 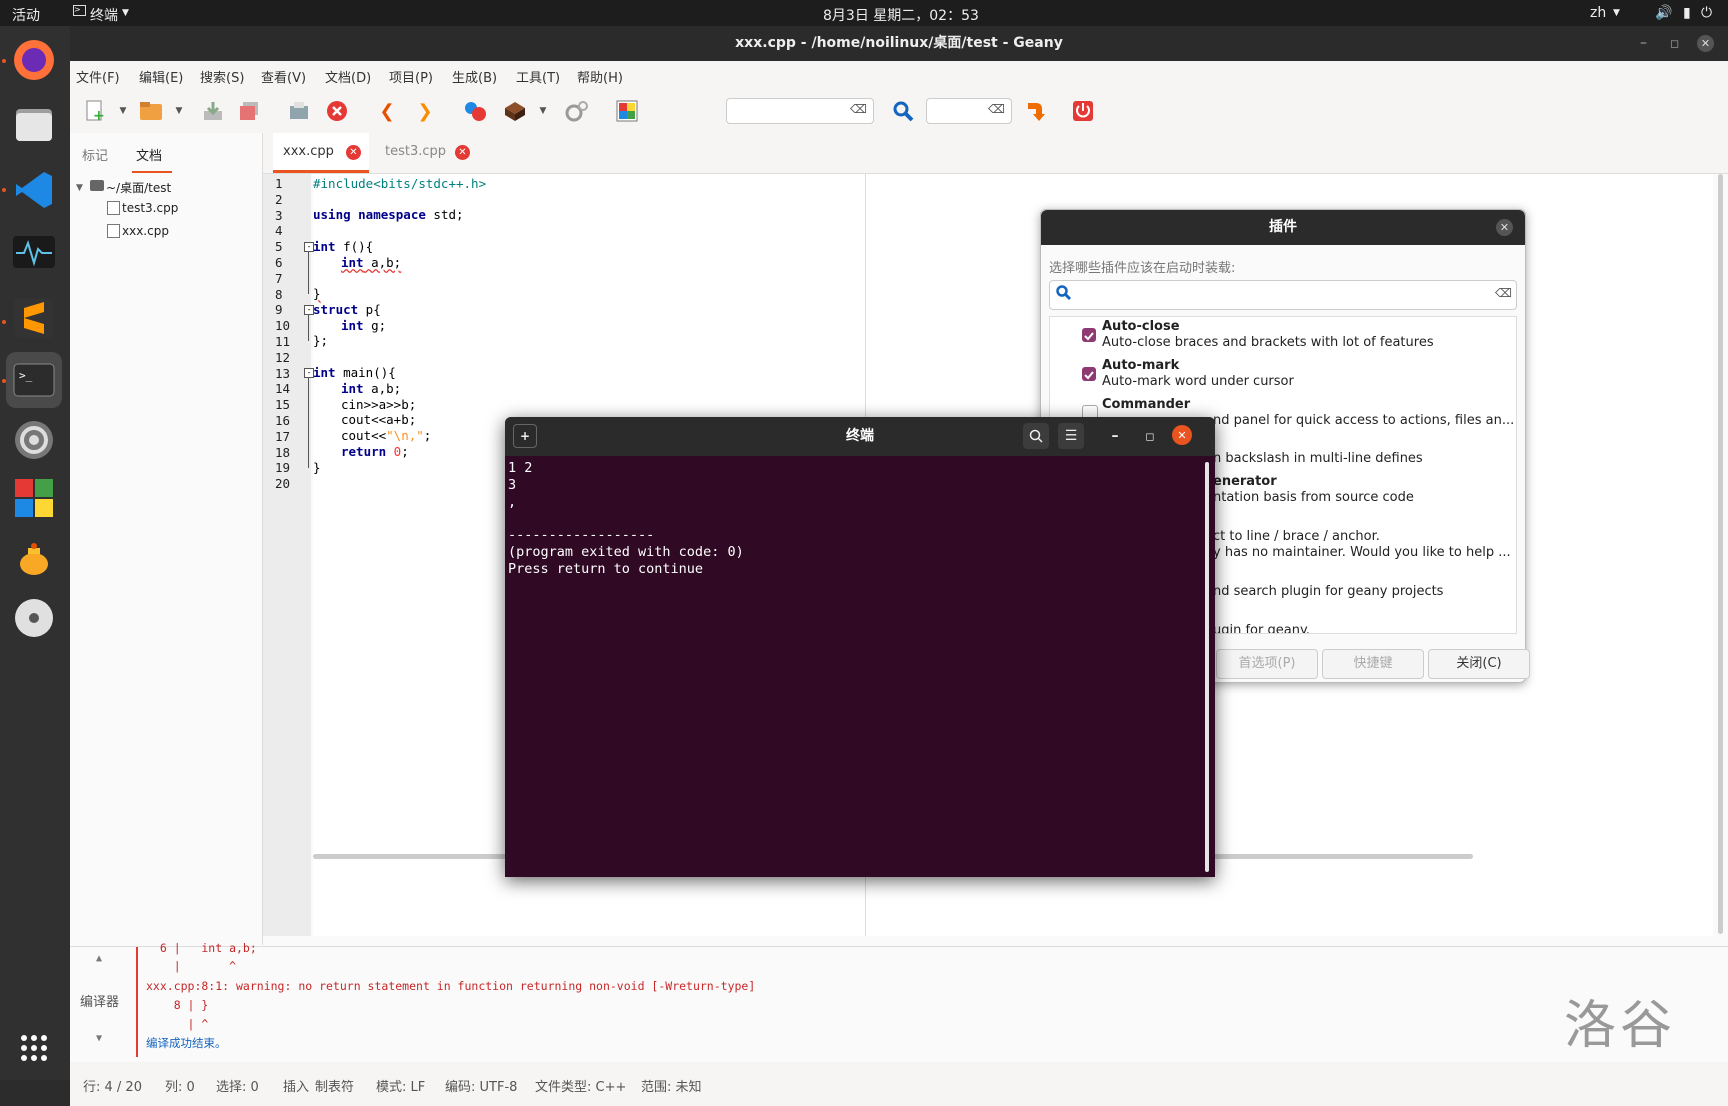 I want to click on terminal-line: ,, so click(x=512, y=502).